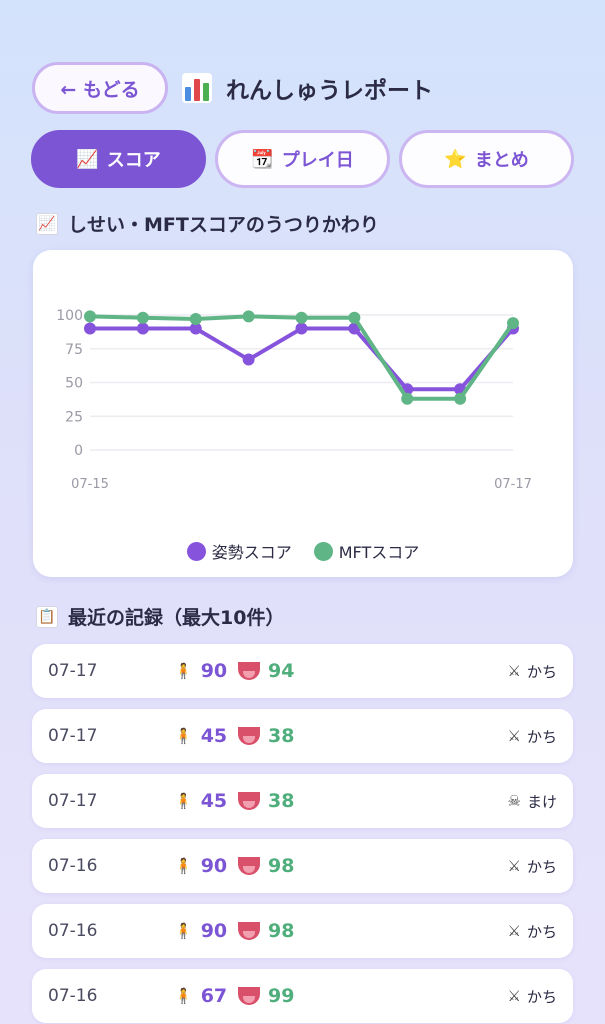 Image resolution: width=605 pixels, height=1024 pixels. I want to click on chart-legend: 姿勢スコア MFTスコア, so click(303, 551).